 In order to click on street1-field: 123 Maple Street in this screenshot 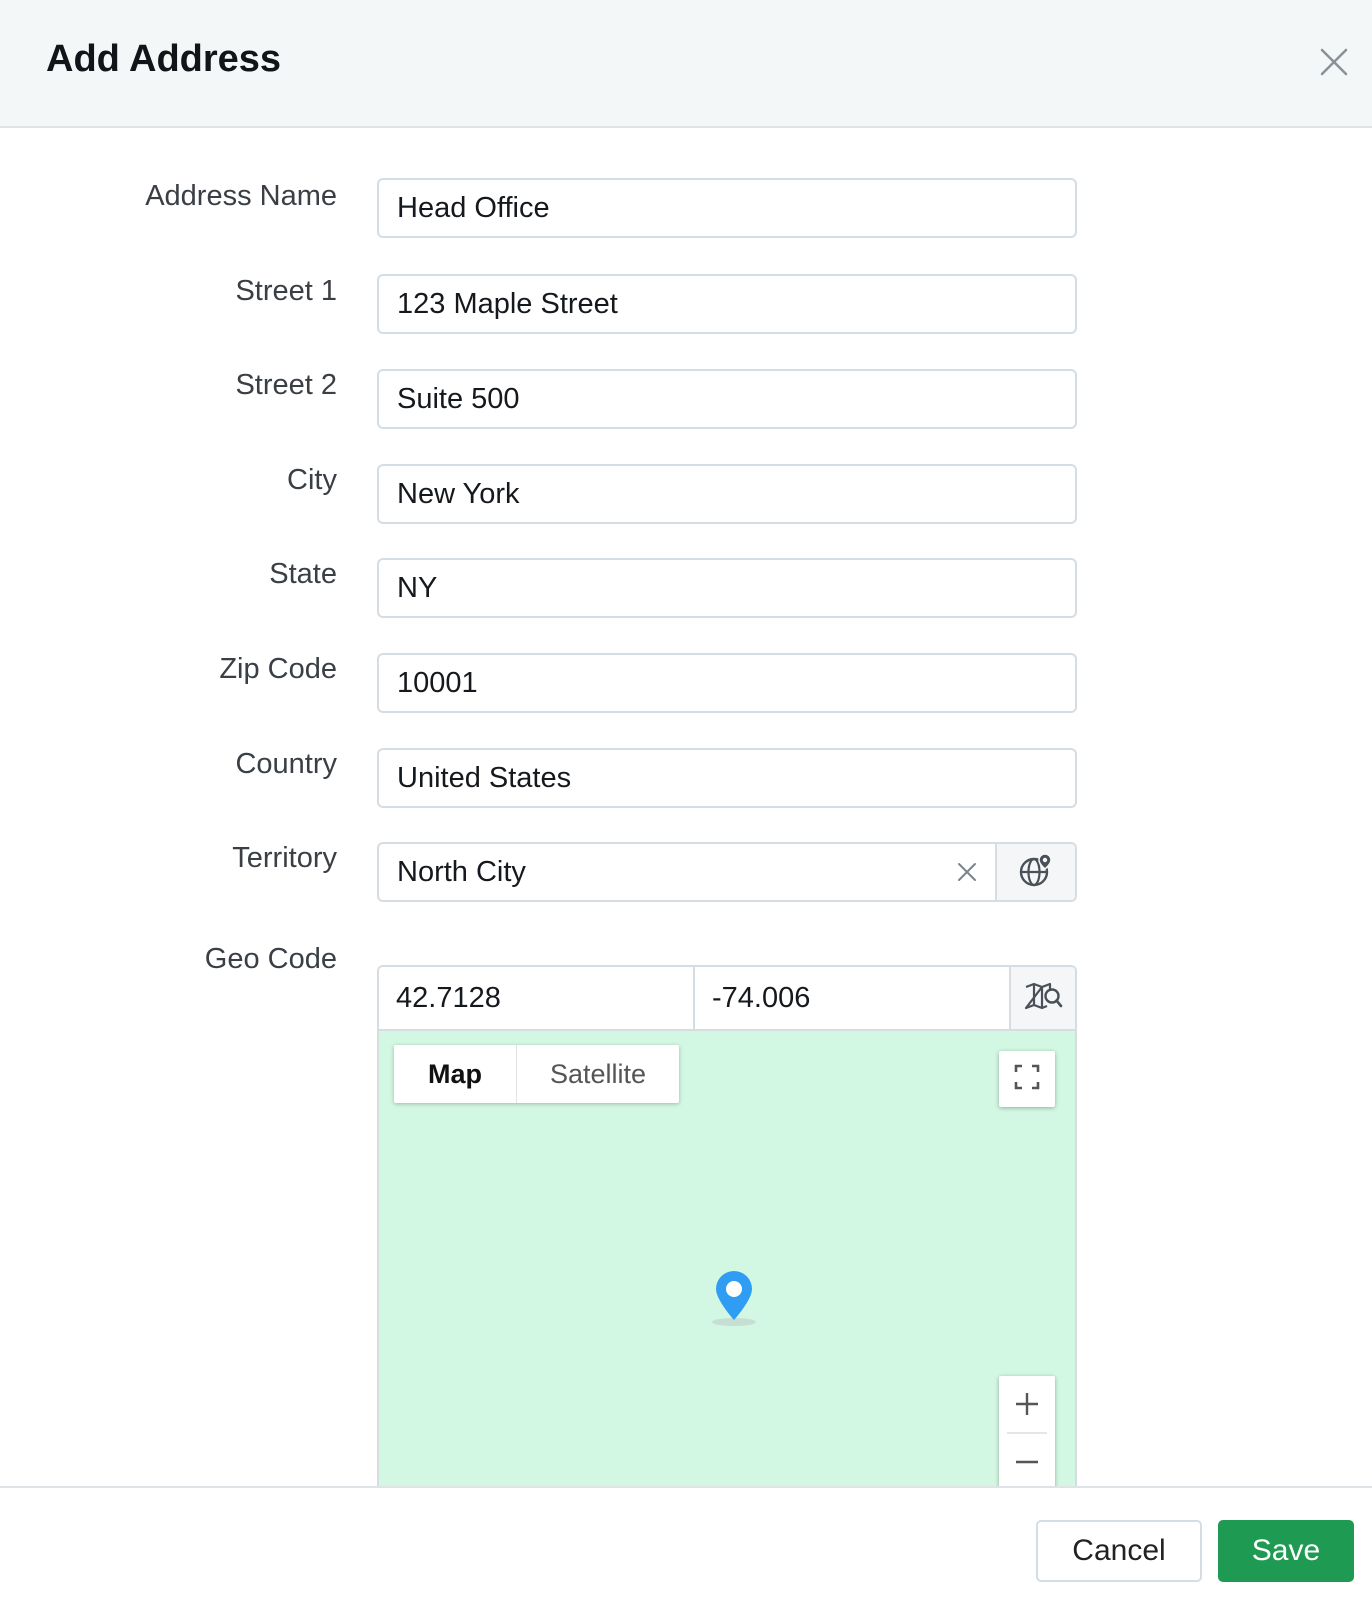, I will do `click(727, 304)`.